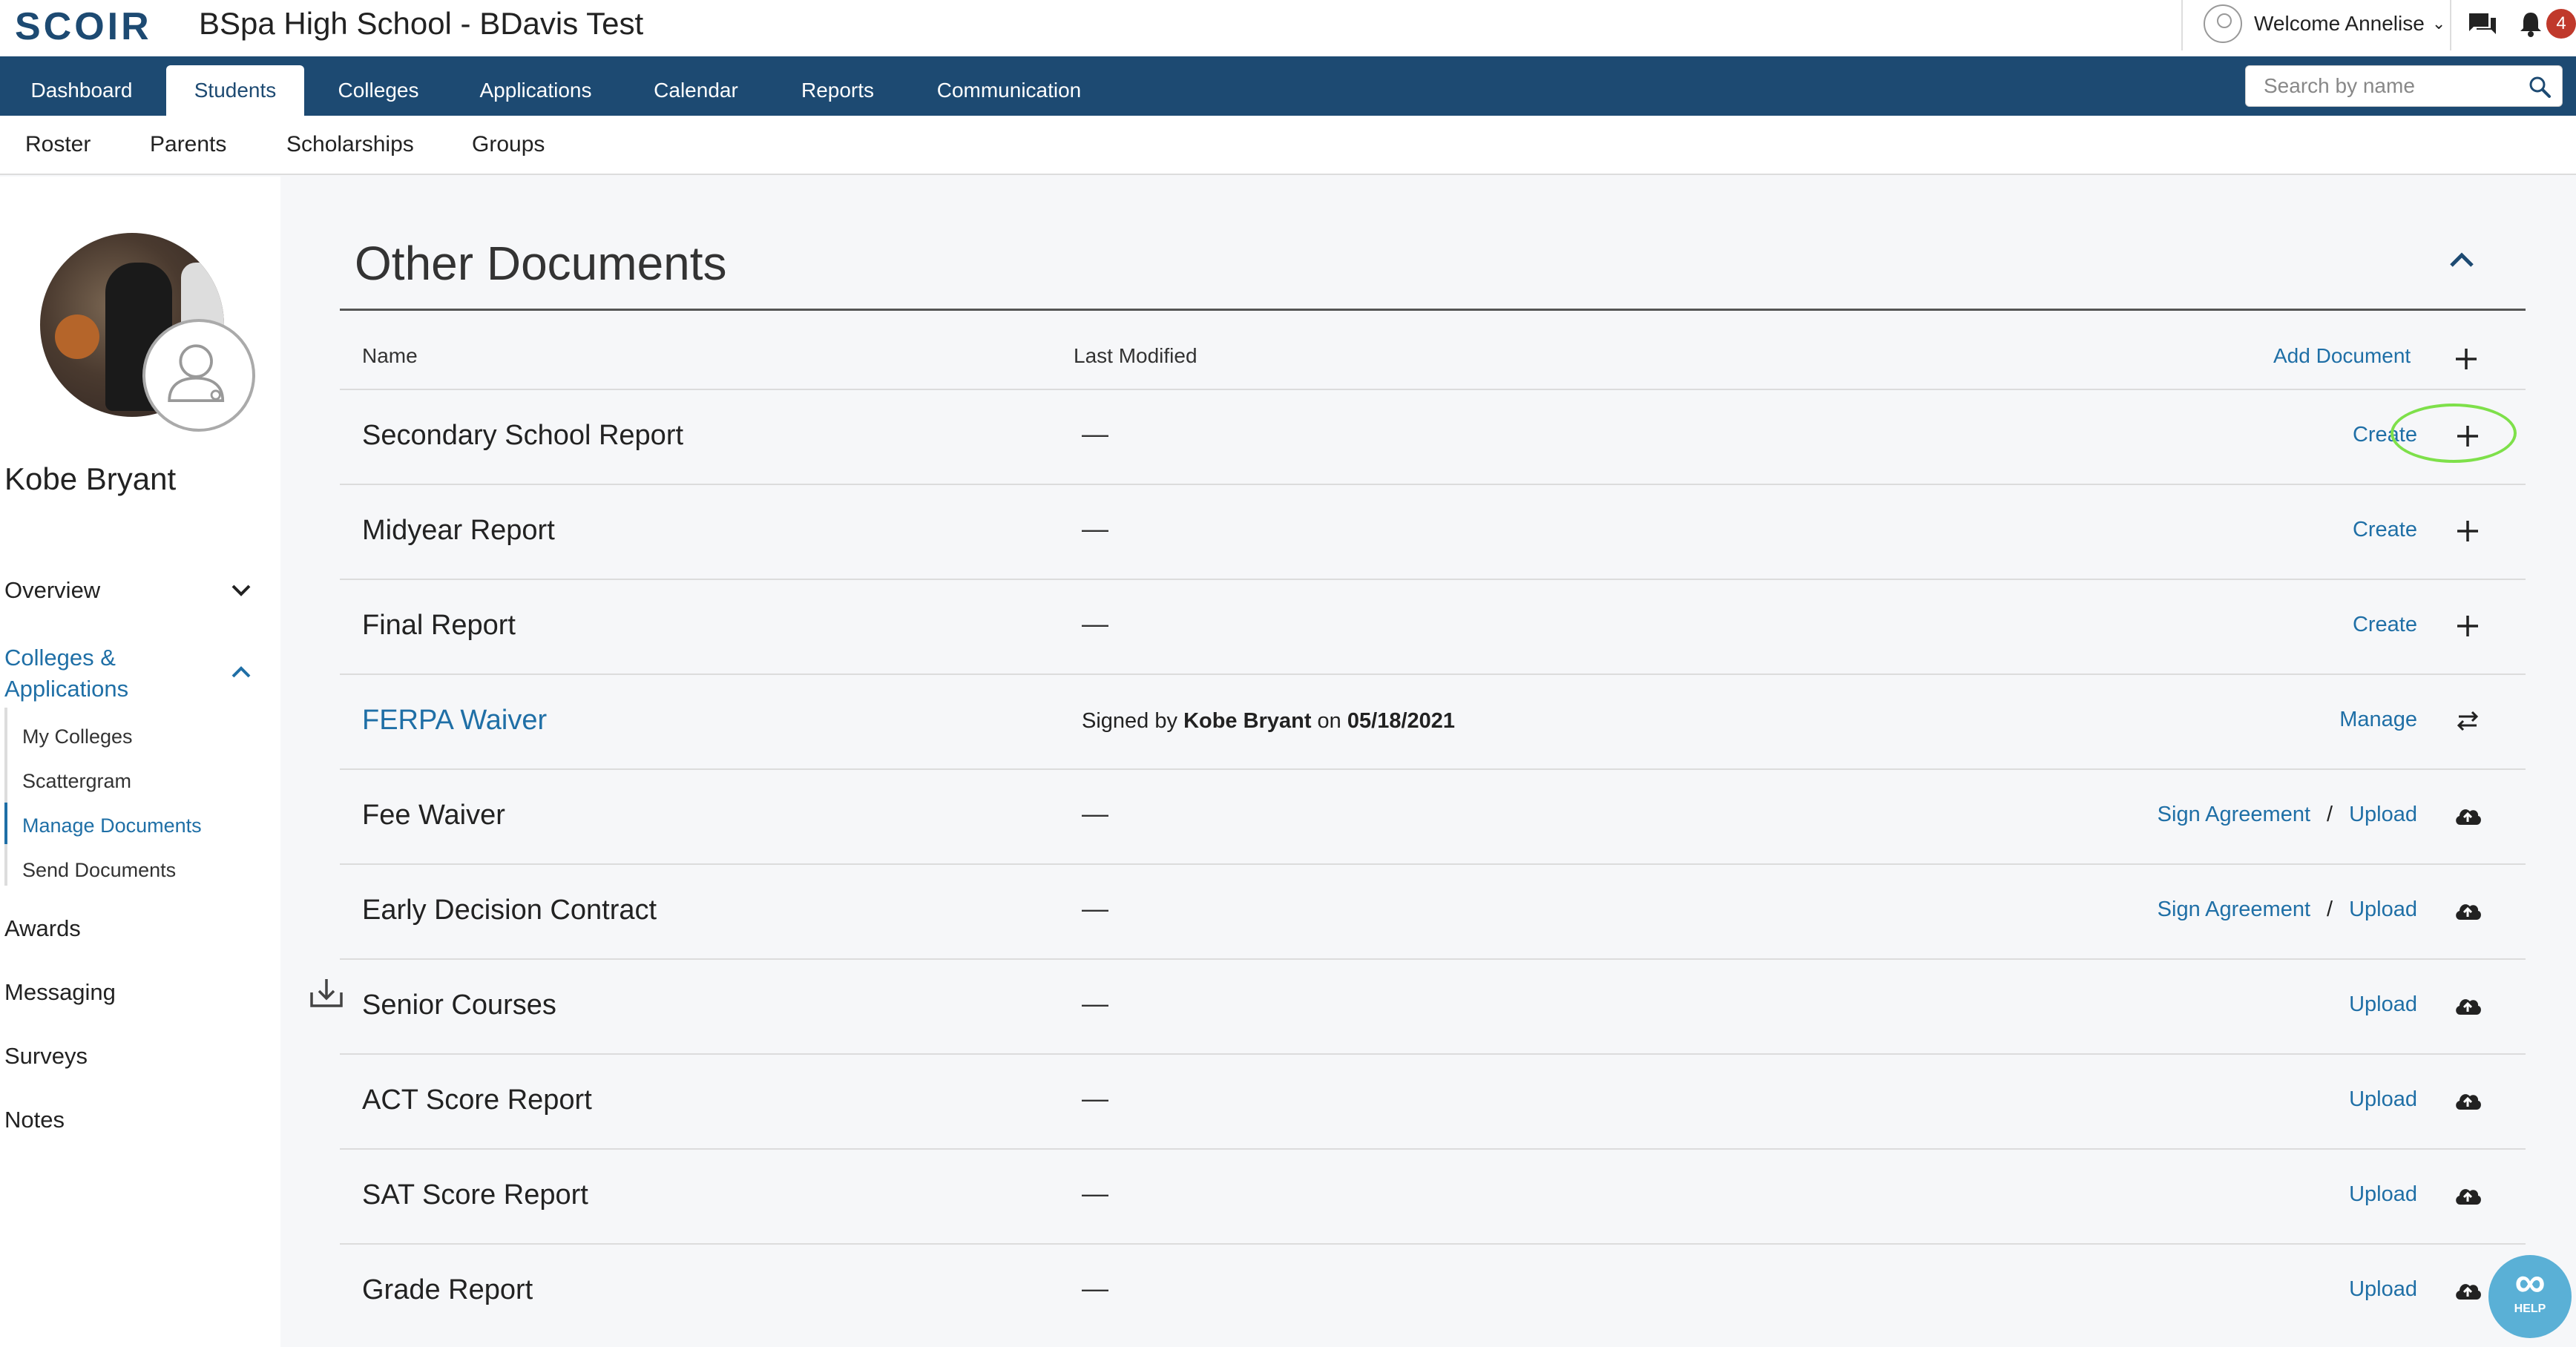 This screenshot has width=2576, height=1347. What do you see at coordinates (60, 992) in the screenshot?
I see `sidebar-item-messaging: Messaging` at bounding box center [60, 992].